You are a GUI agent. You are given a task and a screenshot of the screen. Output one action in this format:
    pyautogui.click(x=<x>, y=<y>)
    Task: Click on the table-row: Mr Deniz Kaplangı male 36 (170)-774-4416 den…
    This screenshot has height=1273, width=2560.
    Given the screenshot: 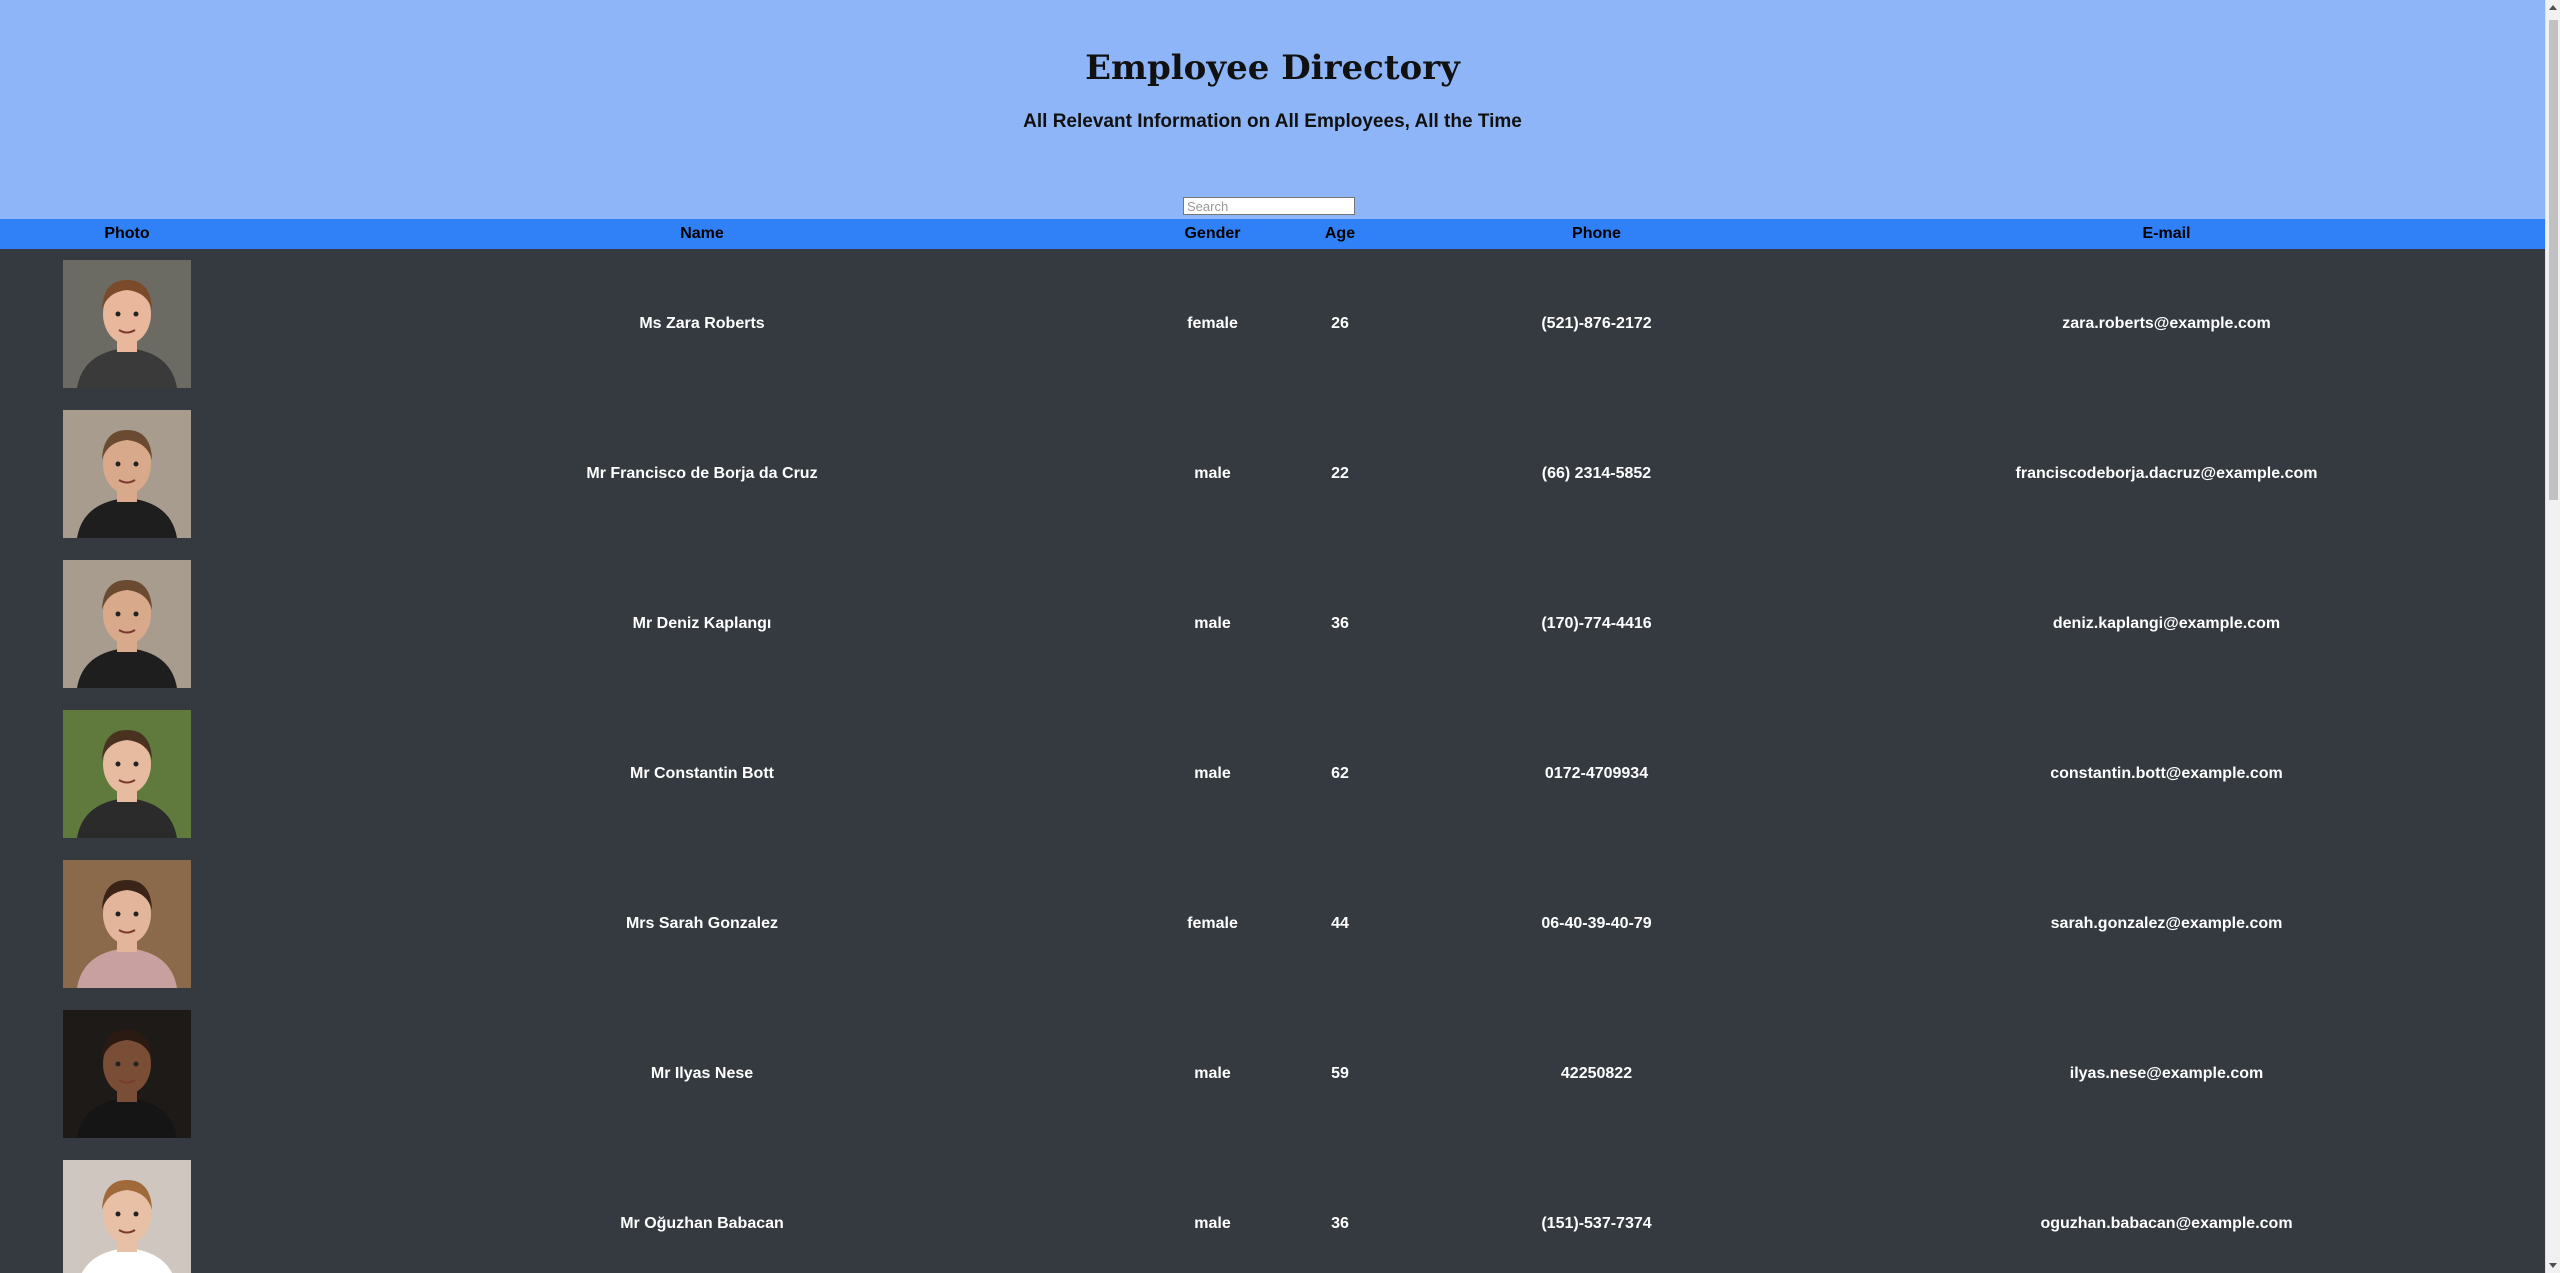 What is the action you would take?
    pyautogui.click(x=1272, y=624)
    